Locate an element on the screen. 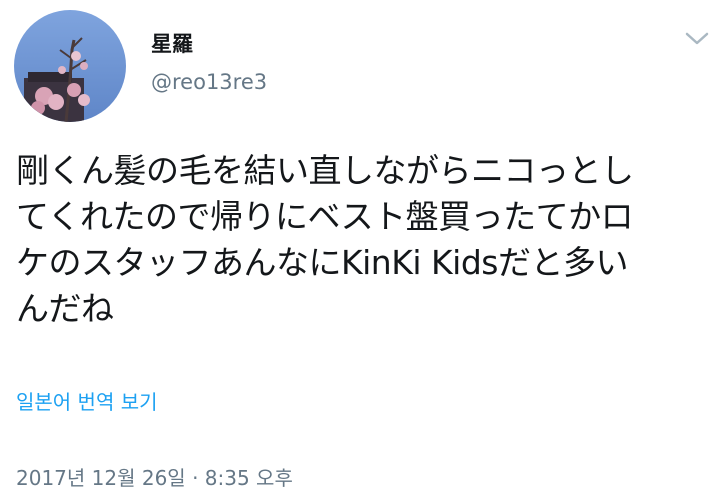 Image resolution: width=720 pixels, height=499 pixels. tweet-timestamp: 2017년 12월 26일 · 8:35 오후 is located at coordinates (154, 478).